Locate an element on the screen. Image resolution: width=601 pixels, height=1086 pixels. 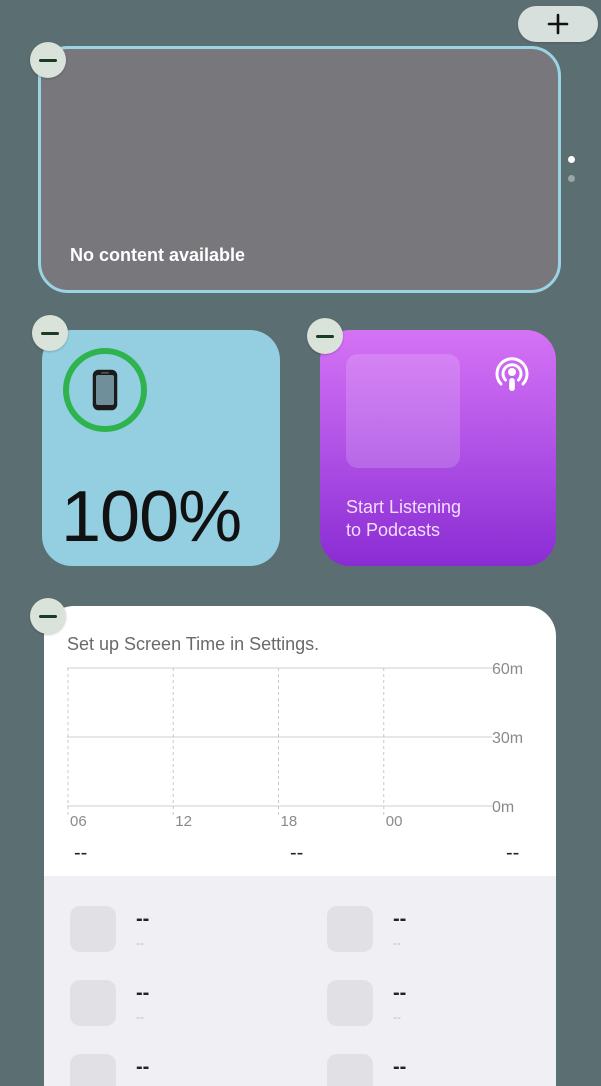
x-tick-label: 12 is located at coordinates (183, 821).